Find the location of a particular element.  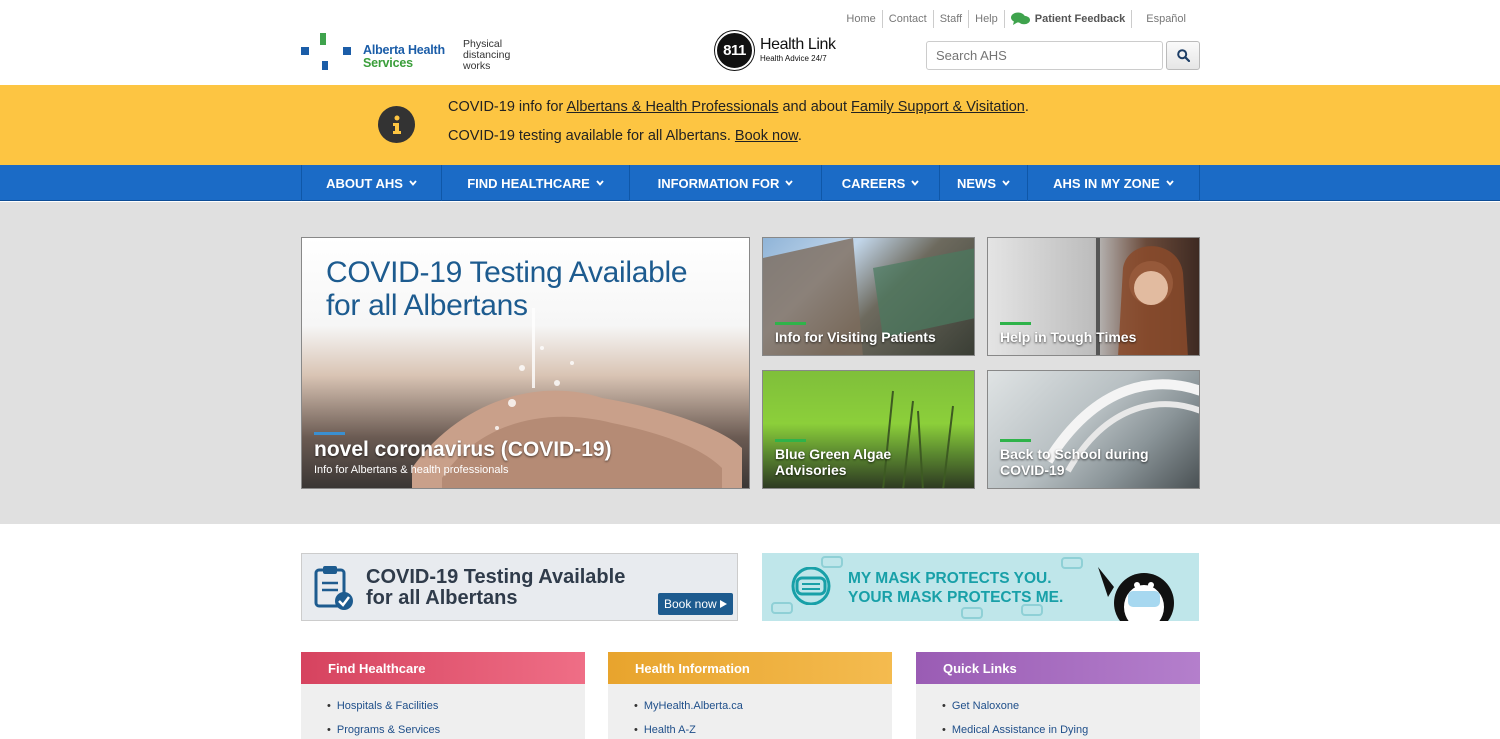

promo-title-line-1: COVID-19 Testing Available is located at coordinates (496, 577).